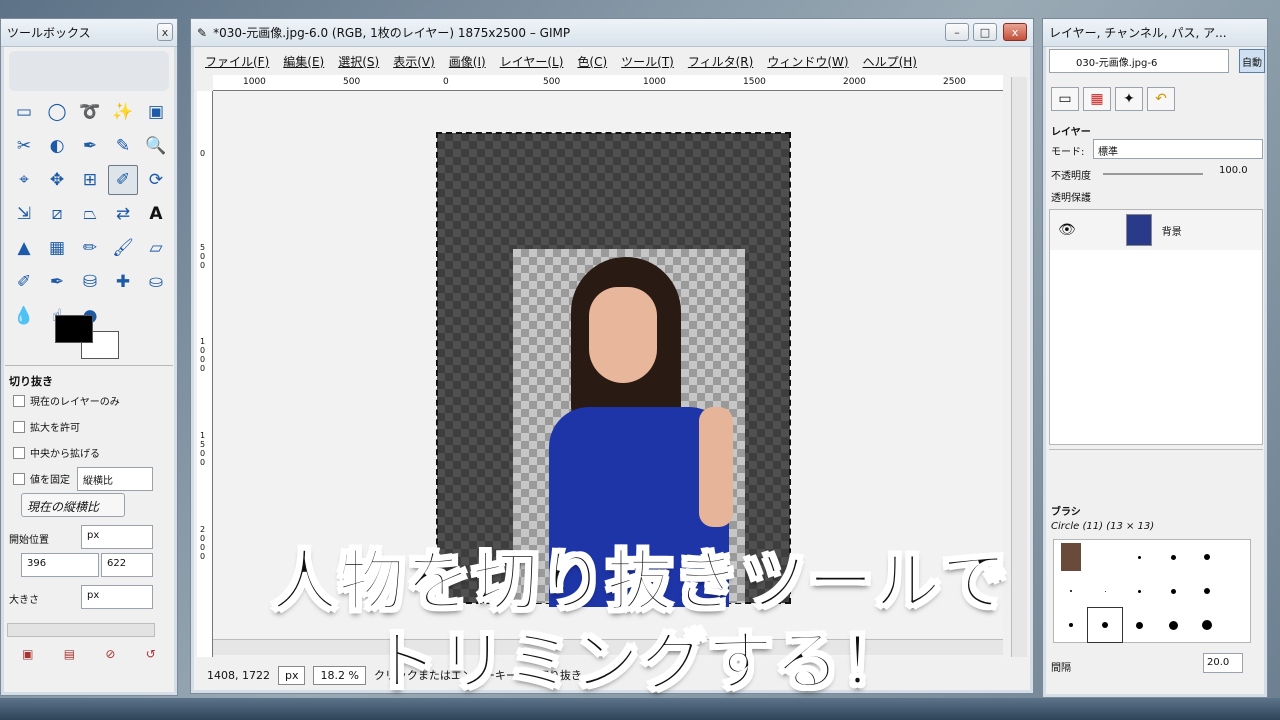 The image size is (1280, 720). Describe the element at coordinates (24, 282) in the screenshot. I see `airbrush-icon: ✐` at that location.